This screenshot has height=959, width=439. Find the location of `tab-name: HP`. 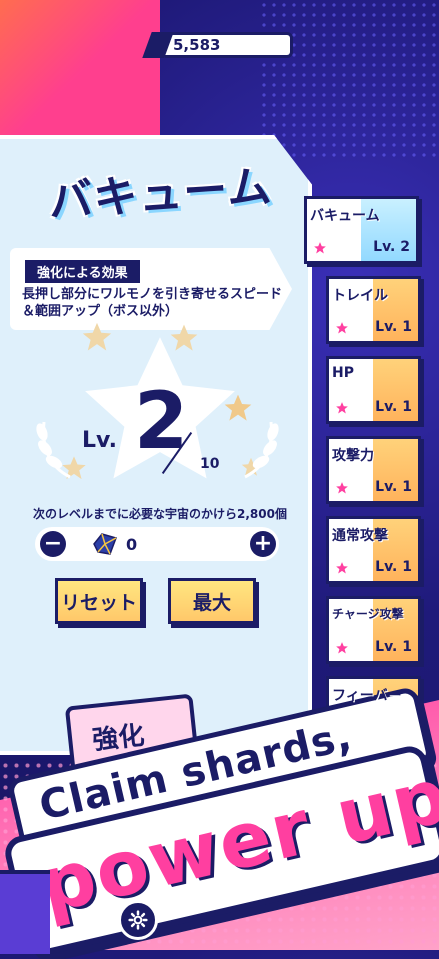

tab-name: HP is located at coordinates (343, 373).